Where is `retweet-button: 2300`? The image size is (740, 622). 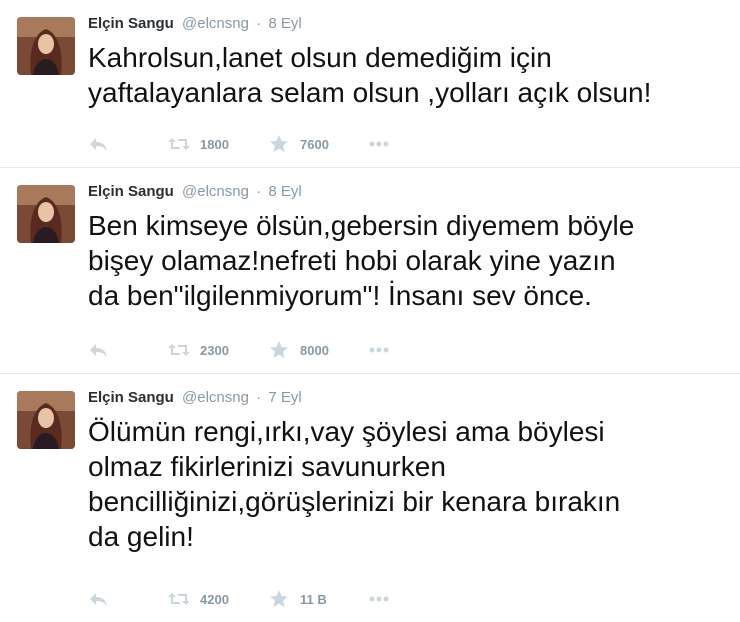
retweet-button: 2300 is located at coordinates (218, 350).